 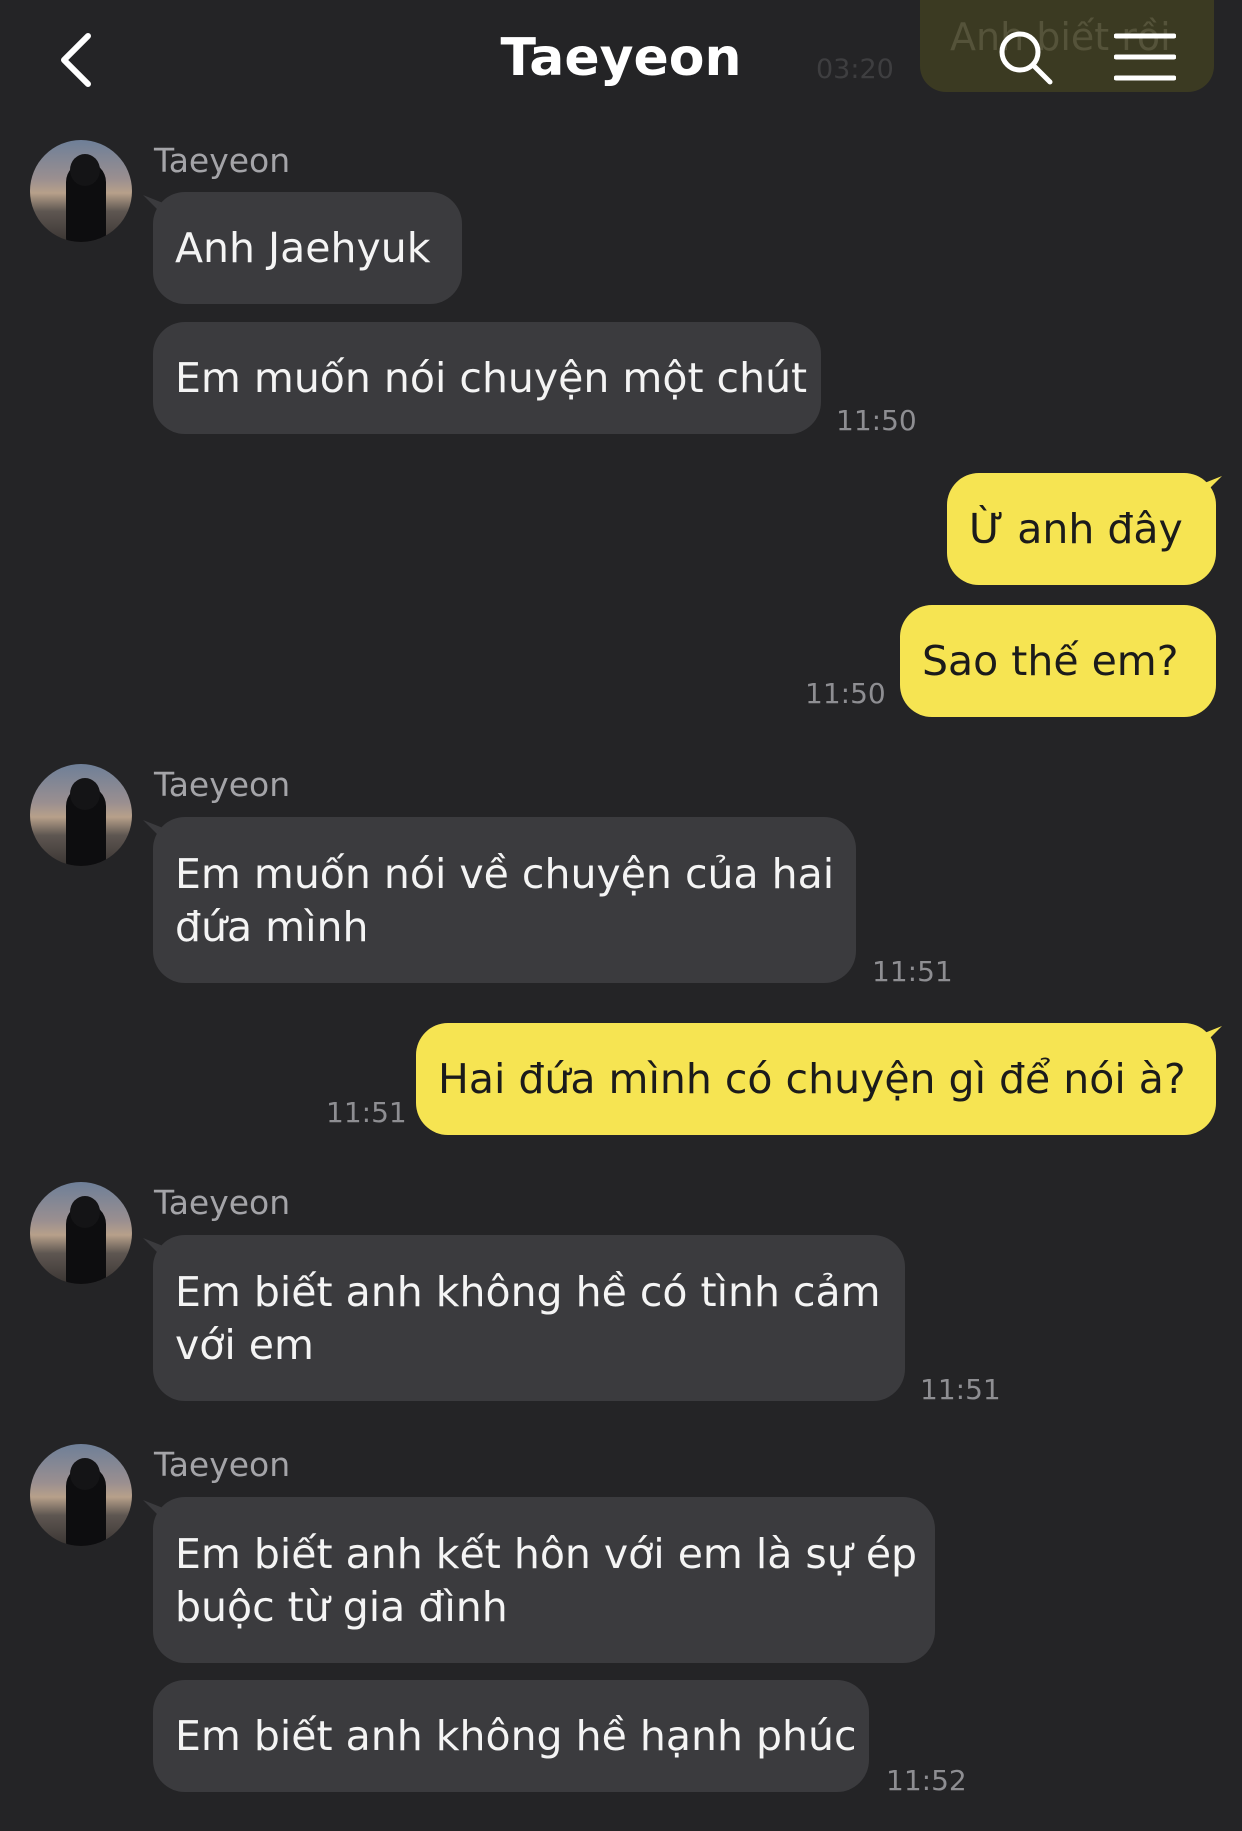 I want to click on incoming-message: Em biết anh không hề có tình cảm với em, so click(x=529, y=1318).